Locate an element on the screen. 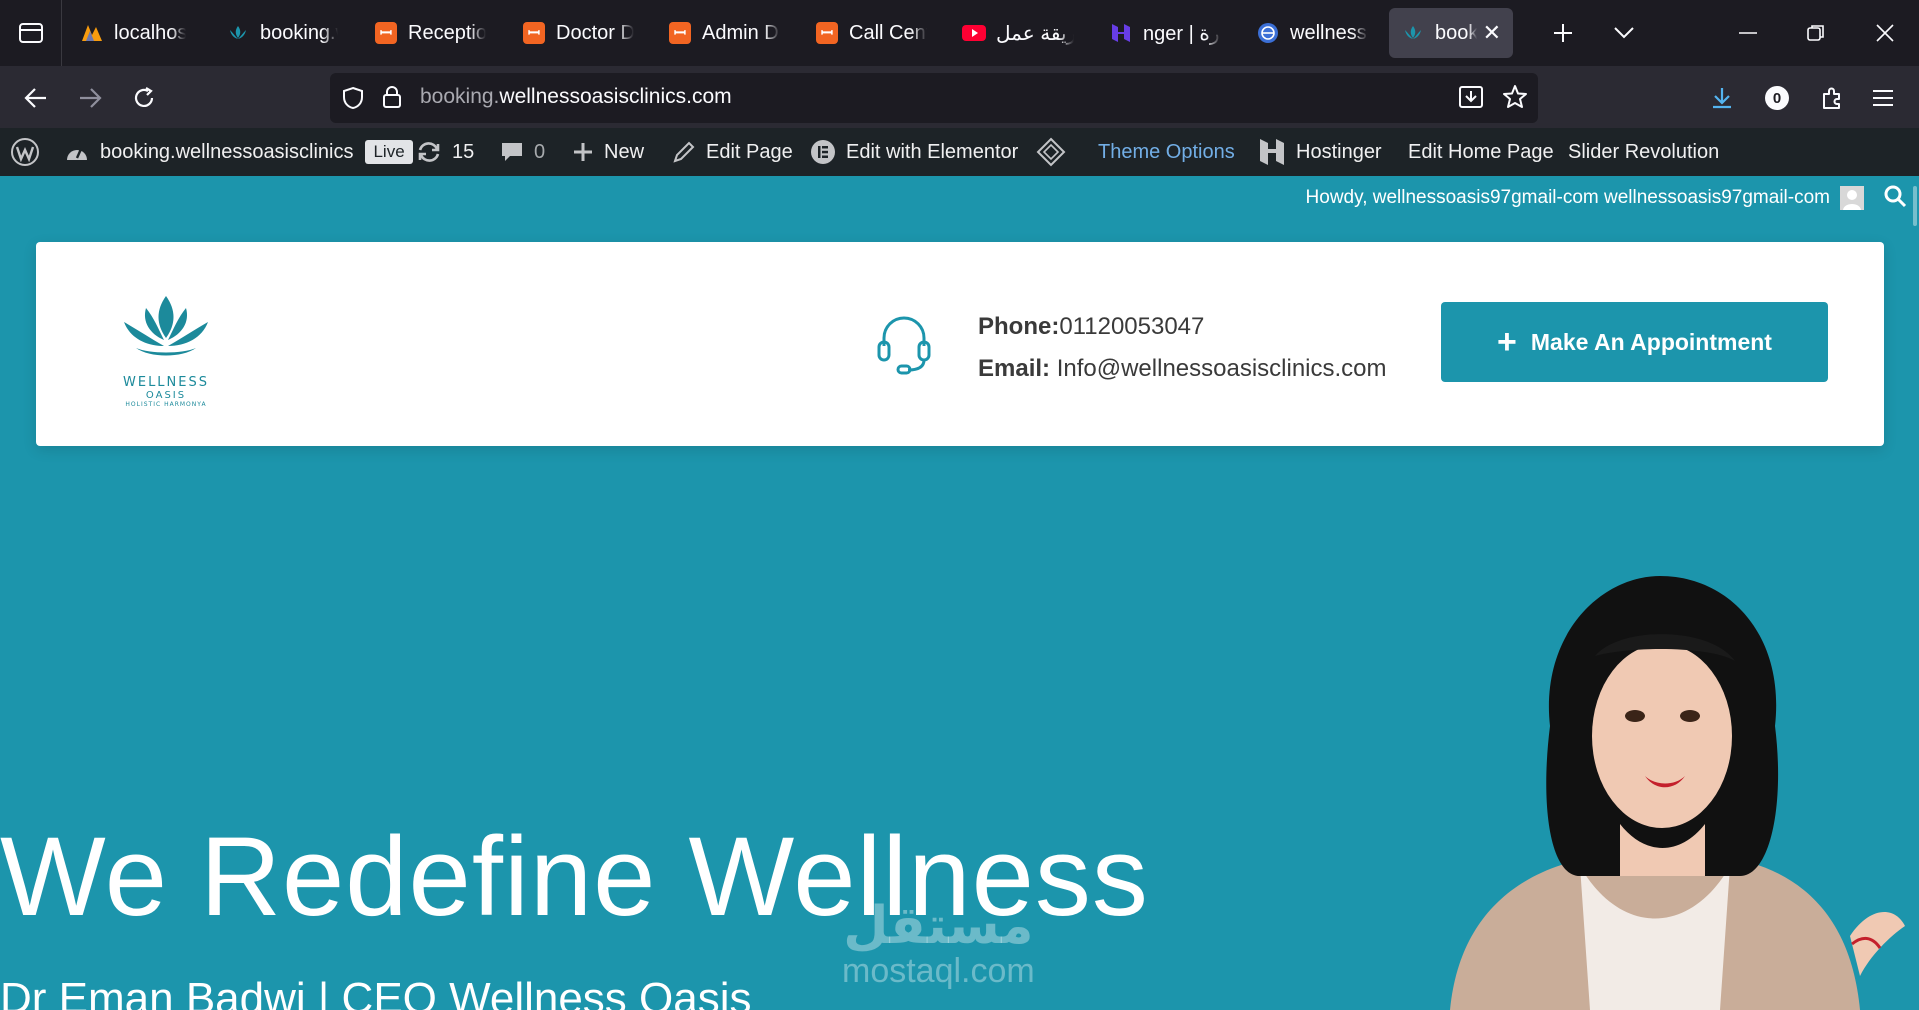 The height and width of the screenshot is (1010, 1919). shield-icon is located at coordinates (353, 98).